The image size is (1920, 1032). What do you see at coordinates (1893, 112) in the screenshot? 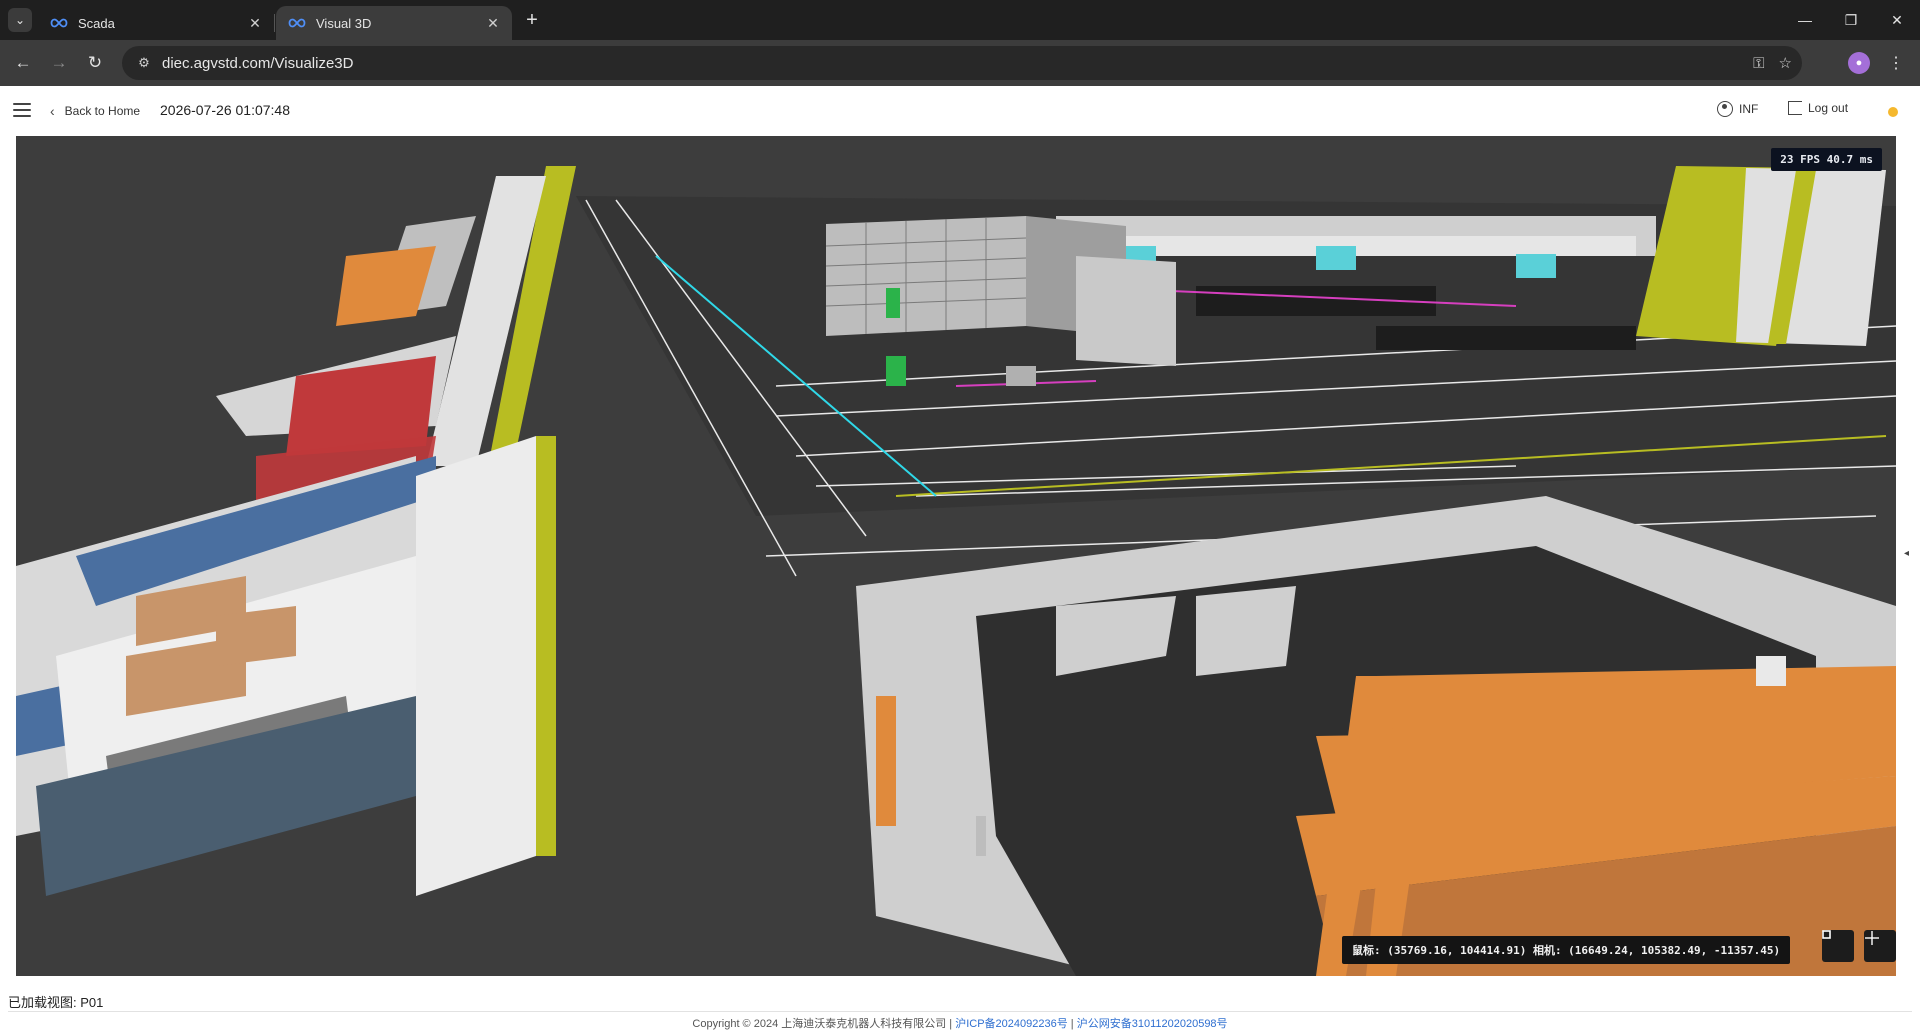
I see `connection-status-indicator` at bounding box center [1893, 112].